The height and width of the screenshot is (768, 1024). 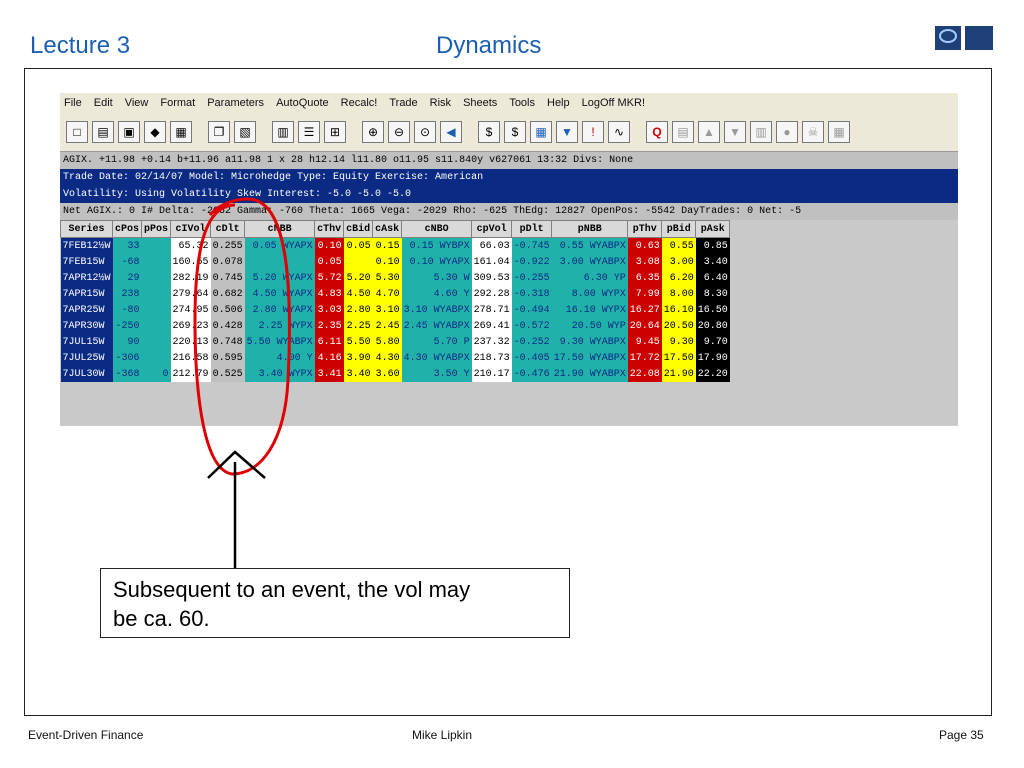 I want to click on cell-cbid: 3.90, so click(x=358, y=358).